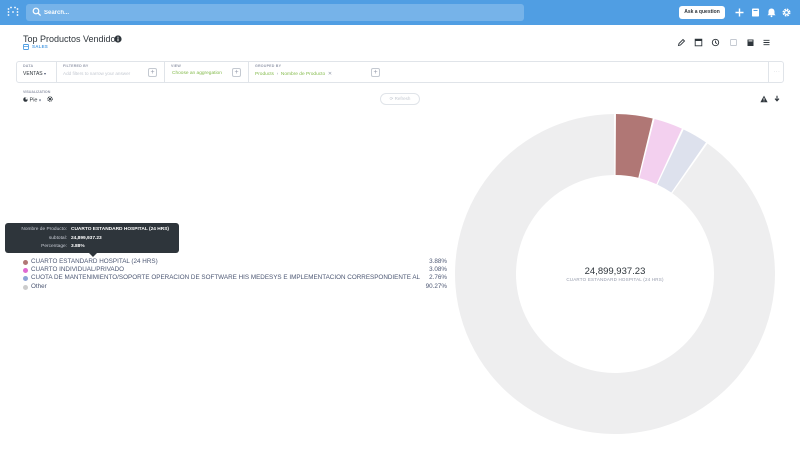 The image size is (800, 450). I want to click on top-nav-bar: Ask a question, so click(400, 12).